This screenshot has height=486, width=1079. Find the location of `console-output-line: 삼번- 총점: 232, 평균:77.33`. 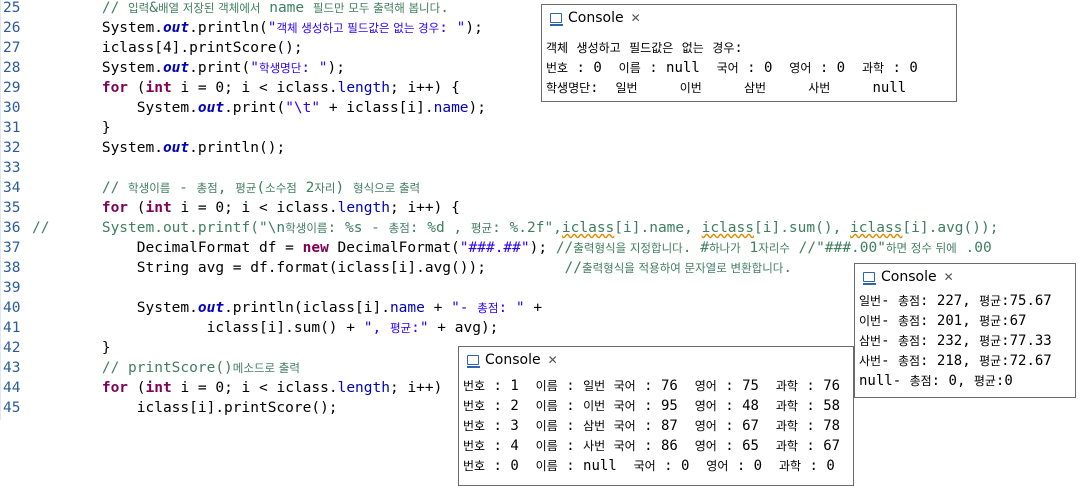

console-output-line: 삼번- 총점: 232, 평균:77.33 is located at coordinates (955, 341).